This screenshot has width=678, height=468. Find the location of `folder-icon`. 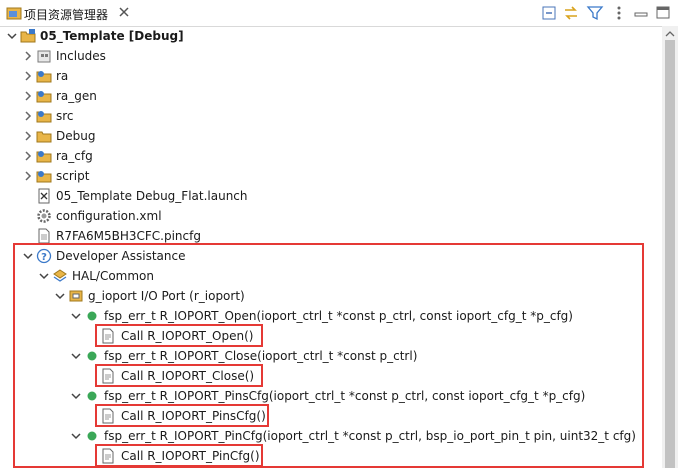

folder-icon is located at coordinates (44, 136).